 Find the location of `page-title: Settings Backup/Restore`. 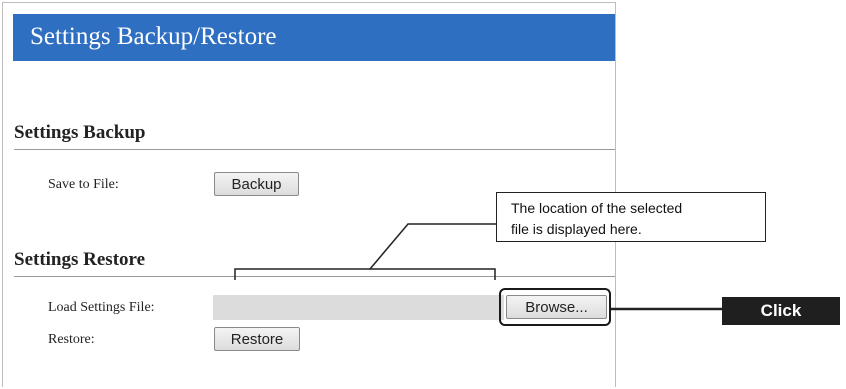

page-title: Settings Backup/Restore is located at coordinates (153, 36).